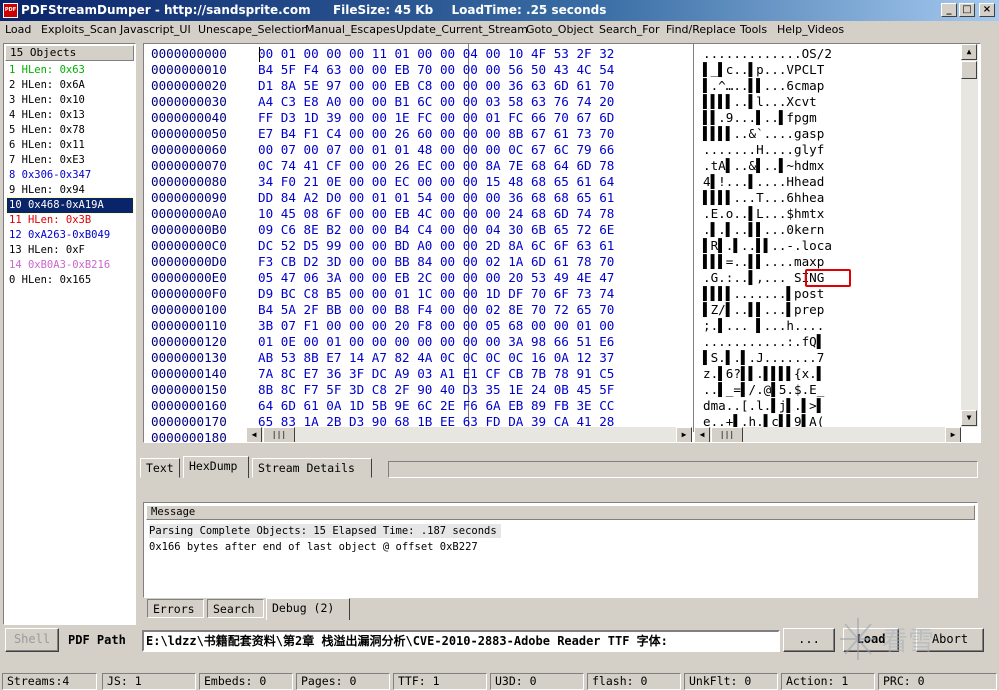  I want to click on ascii-horizontal-scrollbar: ◀ ||| ▶, so click(827, 434).